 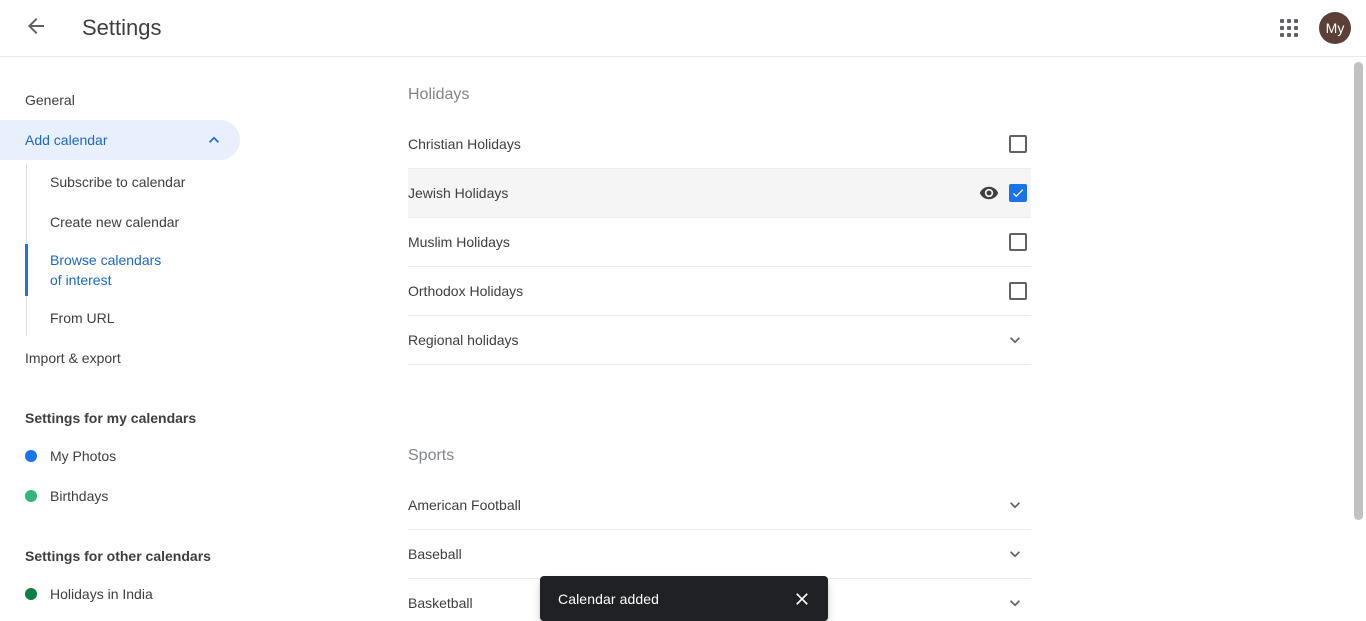 What do you see at coordinates (214, 140) in the screenshot?
I see `chevron-up-icon` at bounding box center [214, 140].